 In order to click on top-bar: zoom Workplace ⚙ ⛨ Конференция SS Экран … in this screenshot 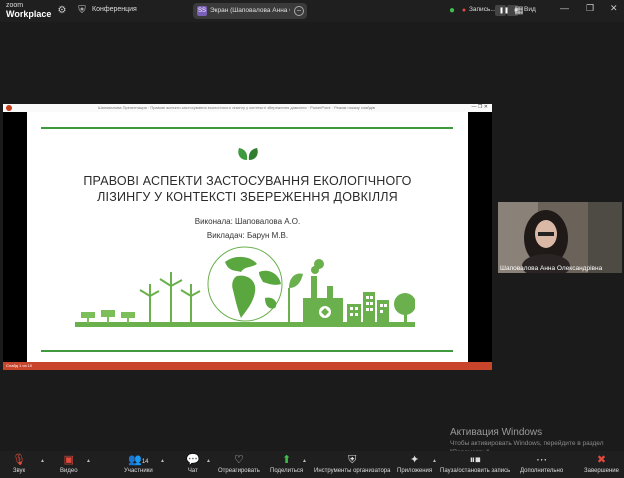, I will do `click(312, 11)`.